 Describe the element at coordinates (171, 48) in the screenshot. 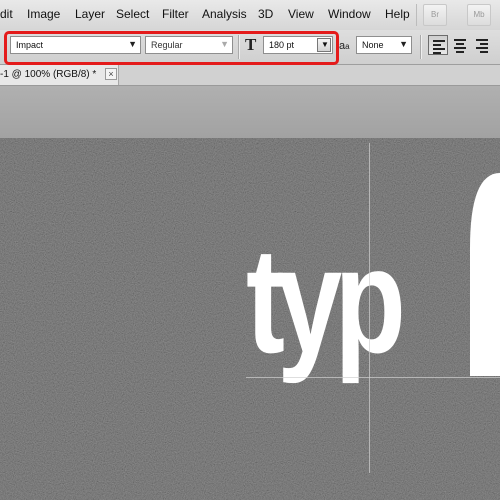

I see `highlight-box` at that location.